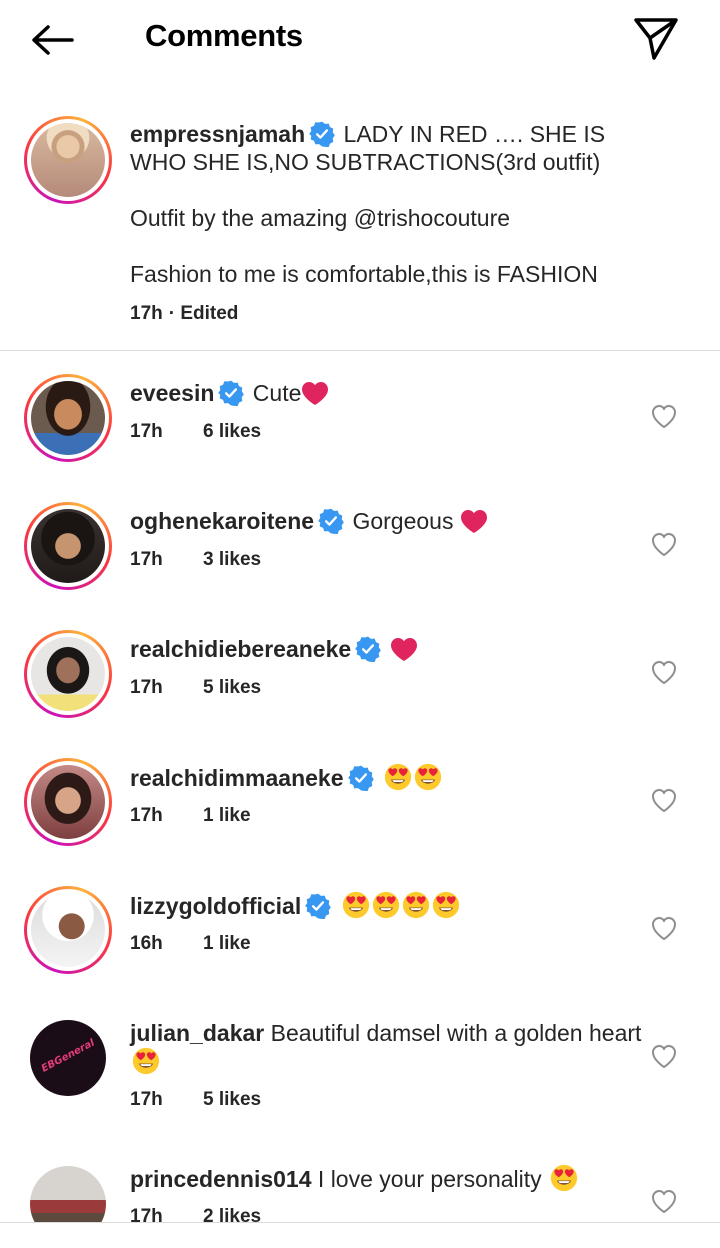  Describe the element at coordinates (403, 521) in the screenshot. I see `comment-body: Gorgeous` at that location.